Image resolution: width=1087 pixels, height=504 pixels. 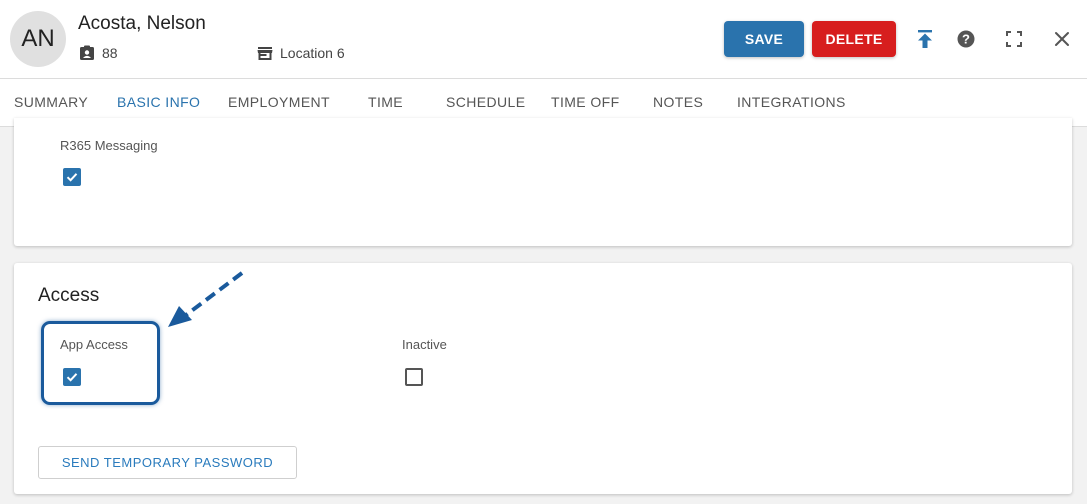 I want to click on annotation-arrow-icon, so click(x=206, y=299).